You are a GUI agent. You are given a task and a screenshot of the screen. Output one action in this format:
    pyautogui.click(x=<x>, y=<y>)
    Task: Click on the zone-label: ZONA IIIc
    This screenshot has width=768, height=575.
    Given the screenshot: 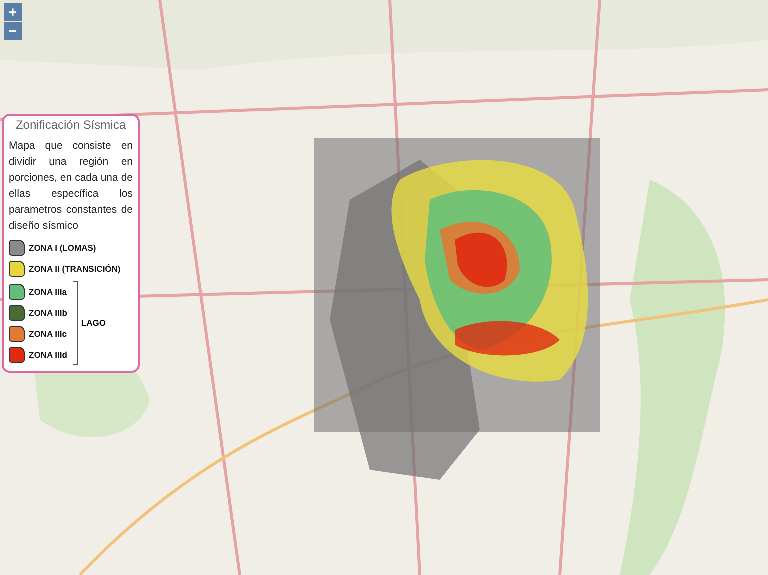 What is the action you would take?
    pyautogui.click(x=48, y=333)
    